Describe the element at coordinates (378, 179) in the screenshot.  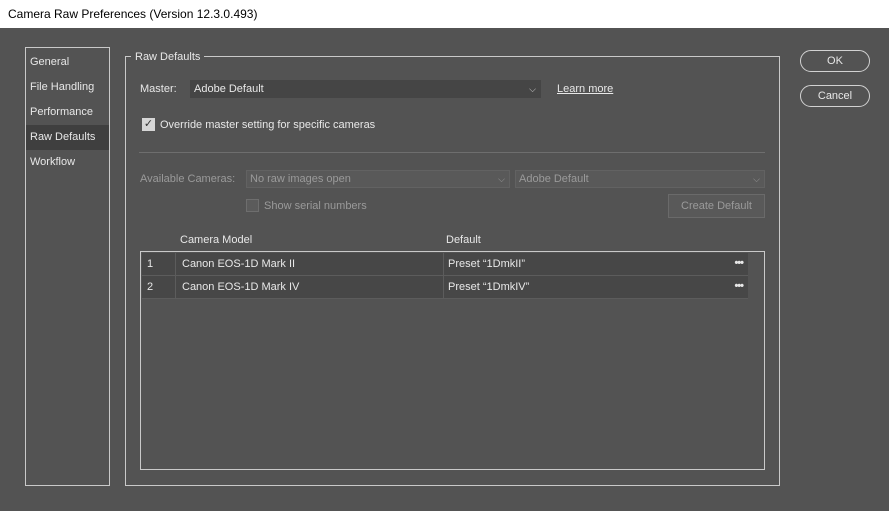
I see `available-cameras-dropdown: No raw images open ⌵` at that location.